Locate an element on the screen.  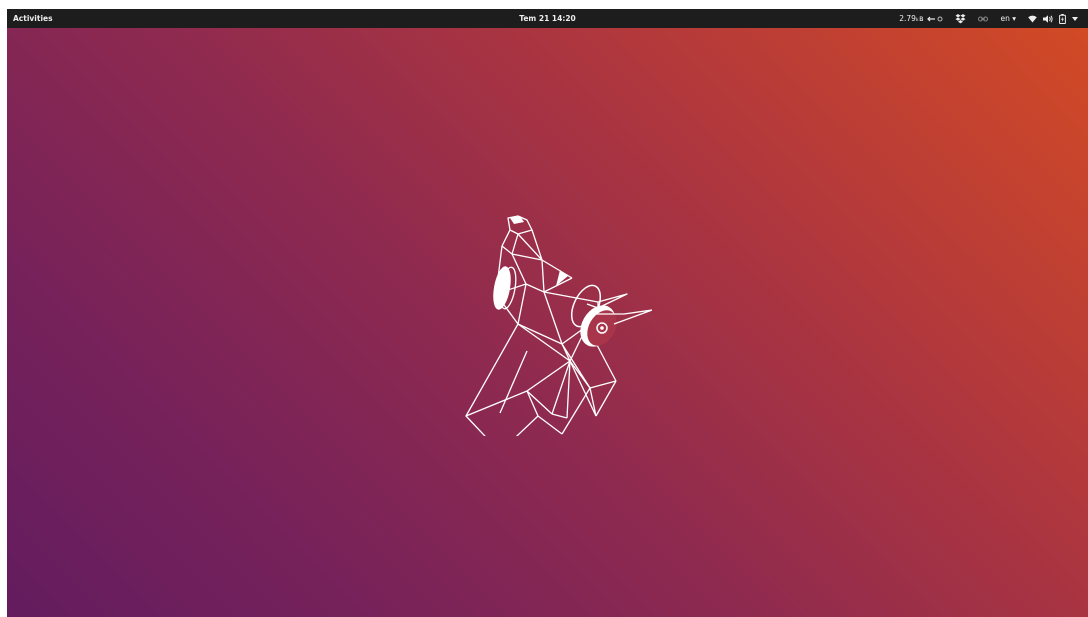
network-speed-arrows-icon is located at coordinates (935, 18).